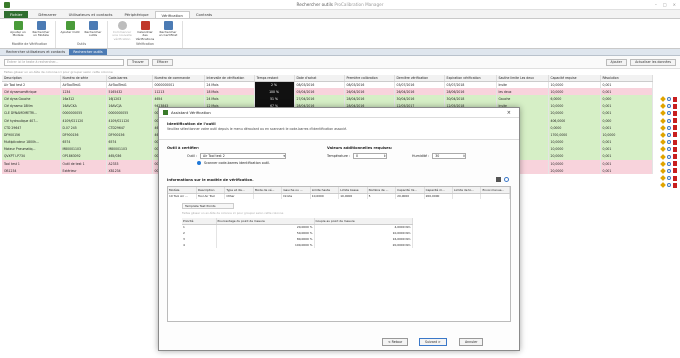  What do you see at coordinates (93, 31) in the screenshot?
I see `search-tools-button: Rechercher outils` at bounding box center [93, 31].